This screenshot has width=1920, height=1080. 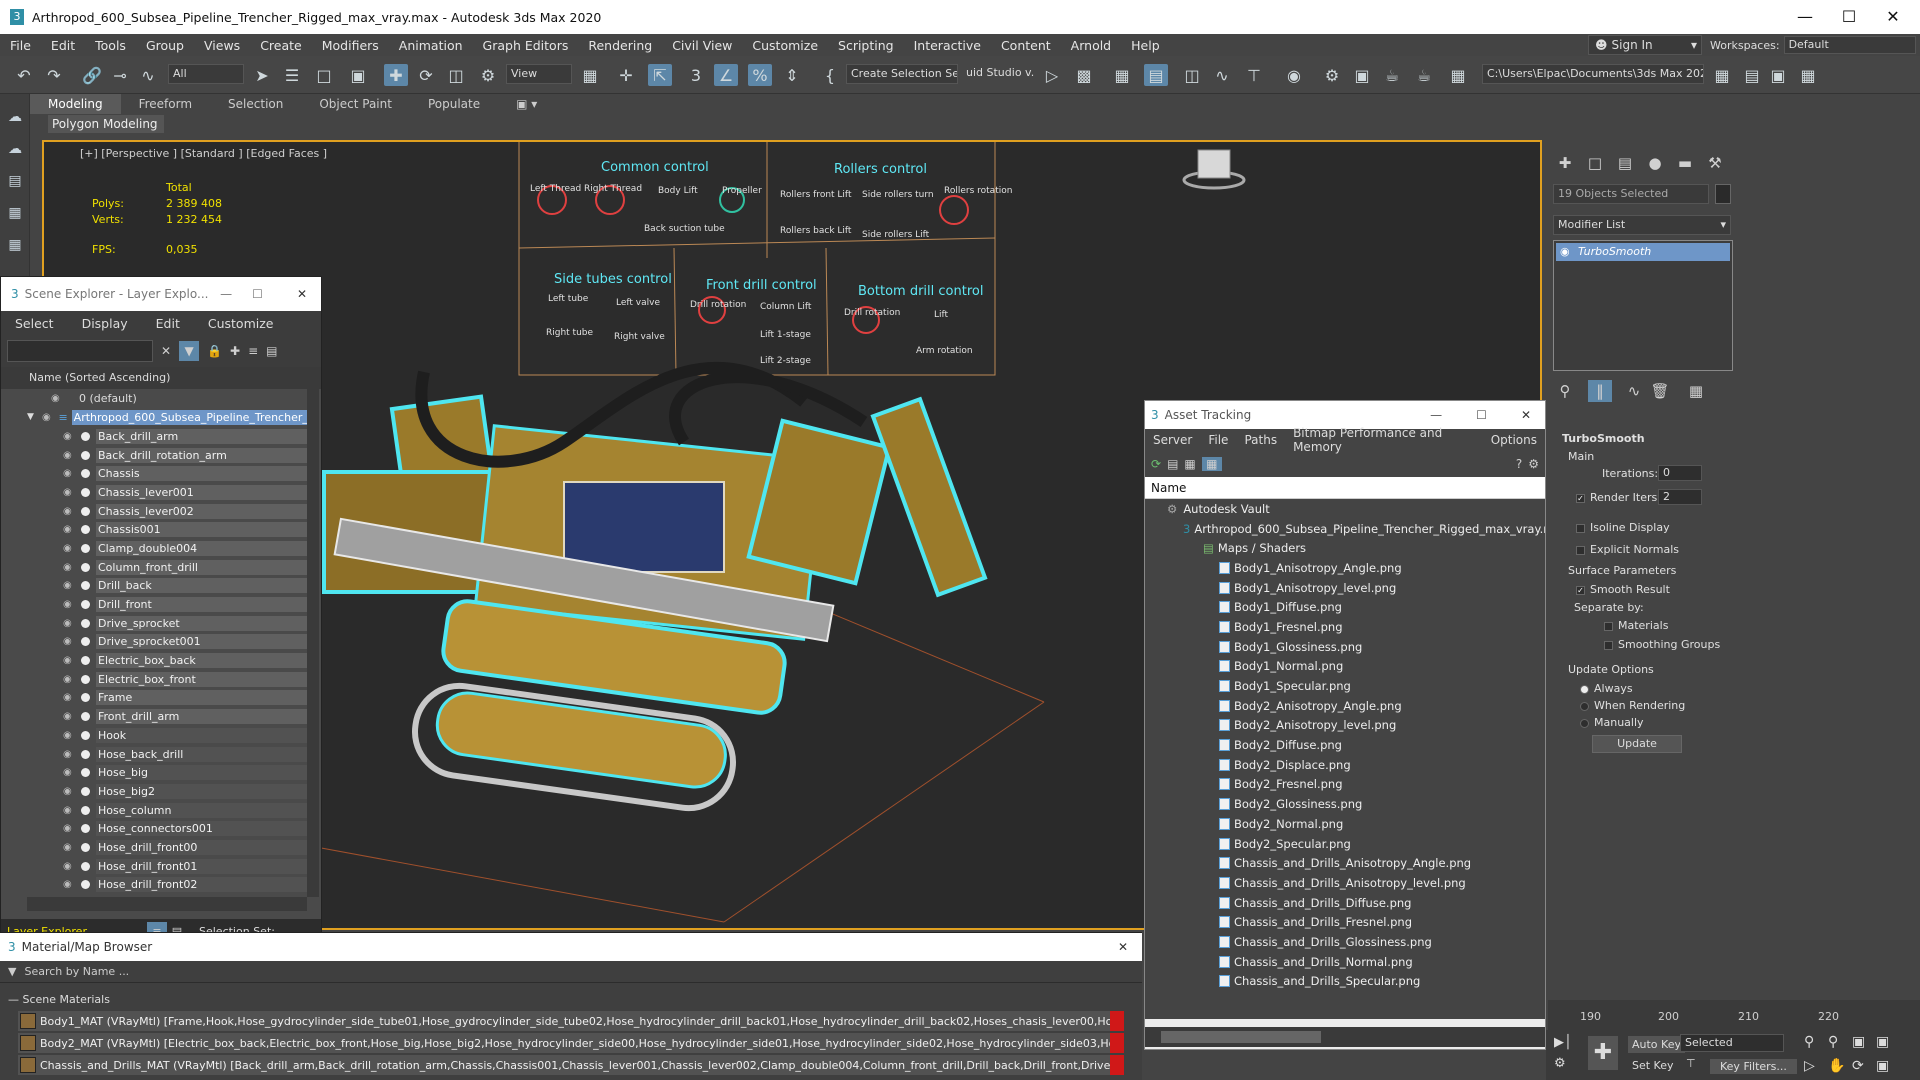 What do you see at coordinates (1882, 1042) in the screenshot?
I see `zoom-extents-all-icon: ▣` at bounding box center [1882, 1042].